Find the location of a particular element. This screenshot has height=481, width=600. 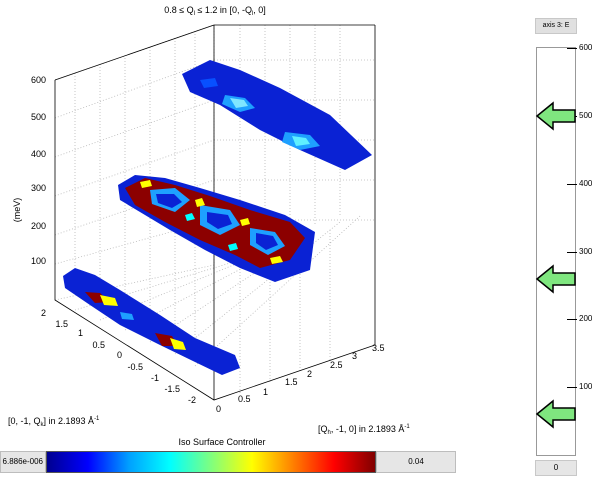

x-tick: 0 is located at coordinates (218, 409).